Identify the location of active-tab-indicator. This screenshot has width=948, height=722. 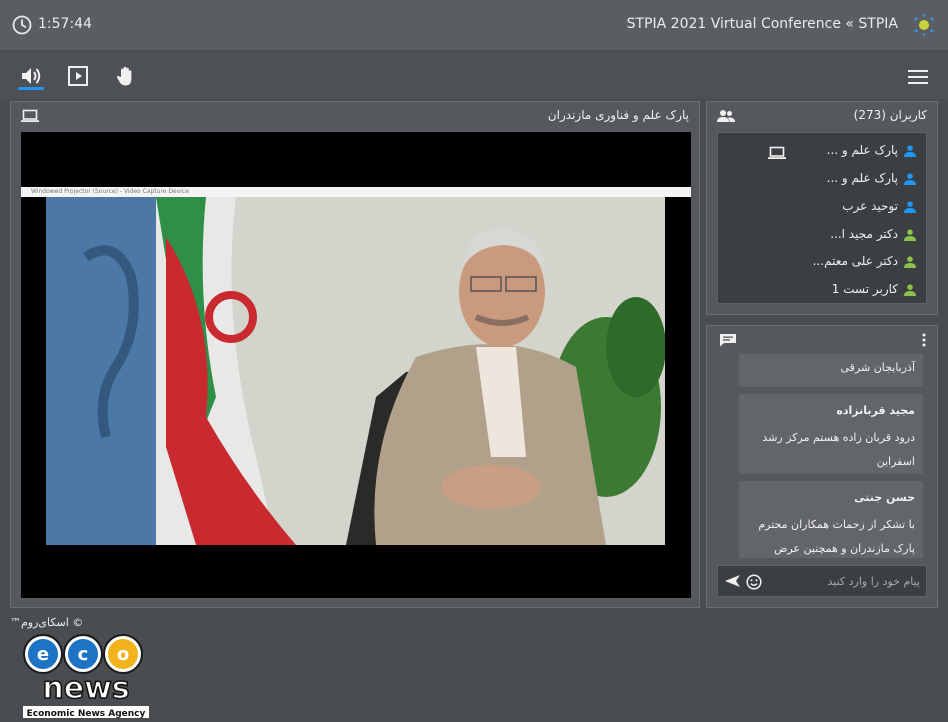
(31, 88).